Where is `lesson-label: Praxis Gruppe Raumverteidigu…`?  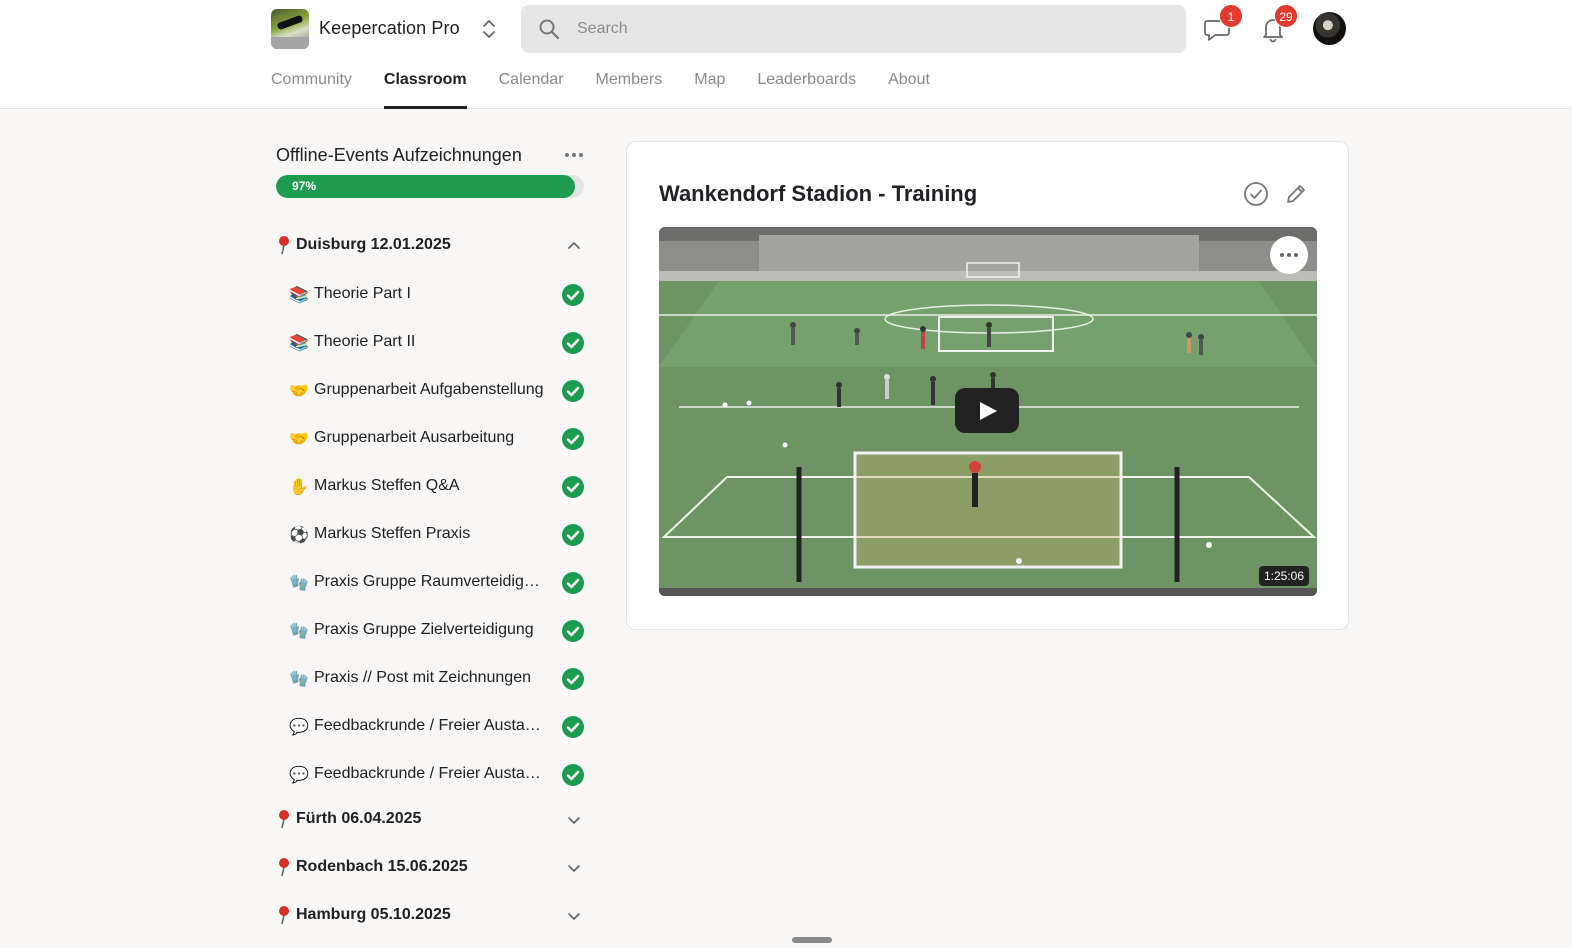 lesson-label: Praxis Gruppe Raumverteidigu… is located at coordinates (430, 581).